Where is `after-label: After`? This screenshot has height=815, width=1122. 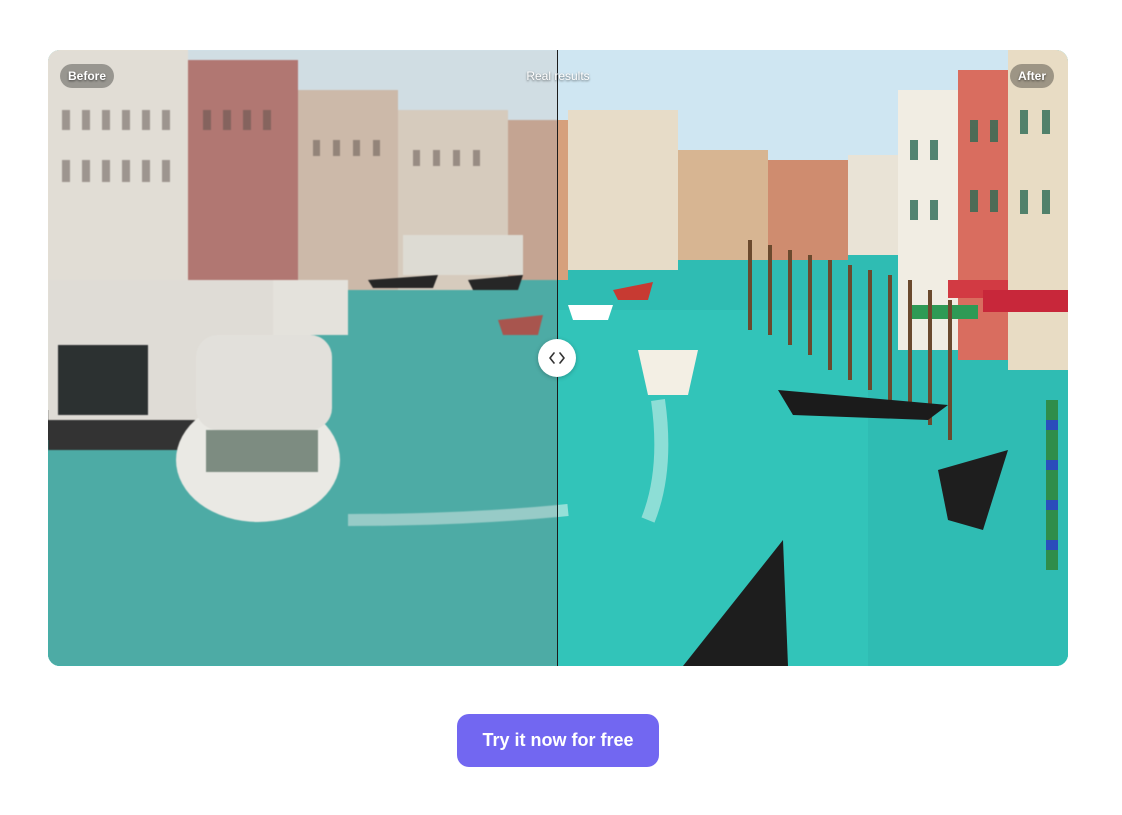
after-label: After is located at coordinates (1031, 76).